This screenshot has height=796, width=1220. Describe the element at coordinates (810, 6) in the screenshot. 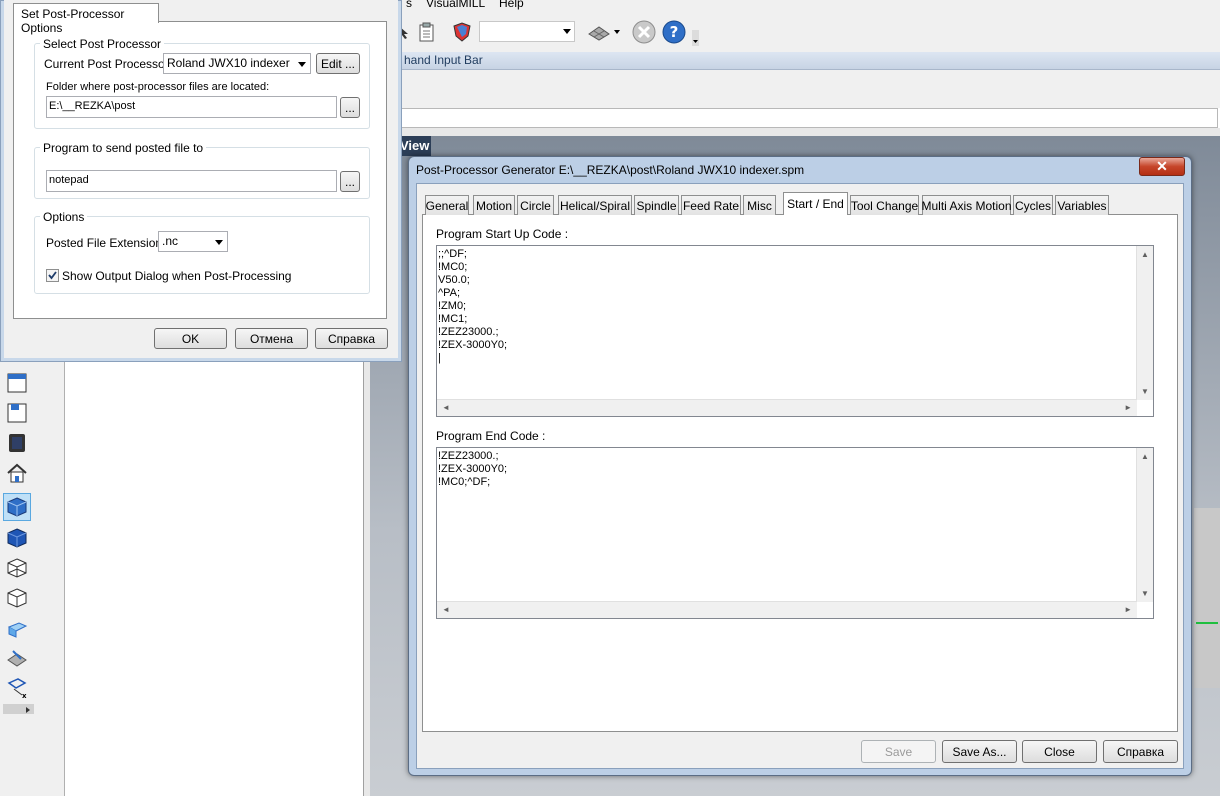

I see `menu-bar: s VisualMILL Help` at that location.